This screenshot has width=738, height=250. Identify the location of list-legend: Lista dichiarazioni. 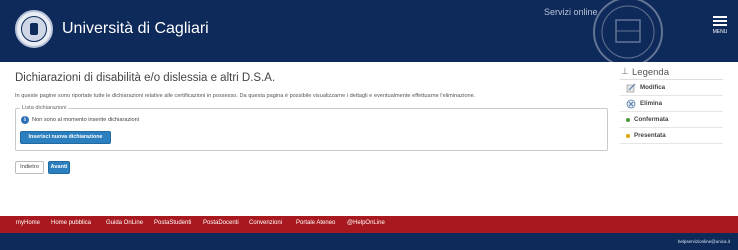
(44, 108).